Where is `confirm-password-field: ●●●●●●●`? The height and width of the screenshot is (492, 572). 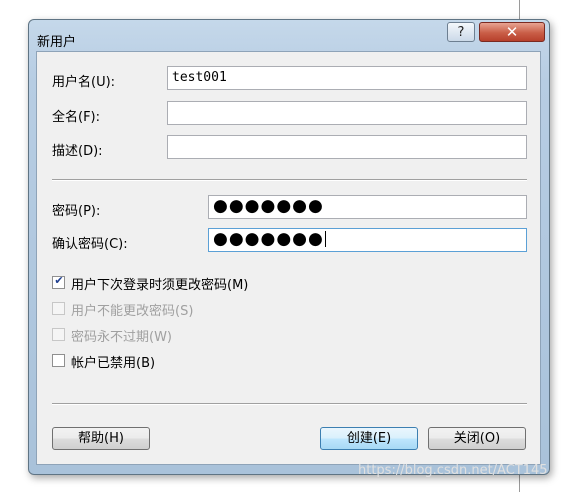
confirm-password-field: ●●●●●●● is located at coordinates (367, 240).